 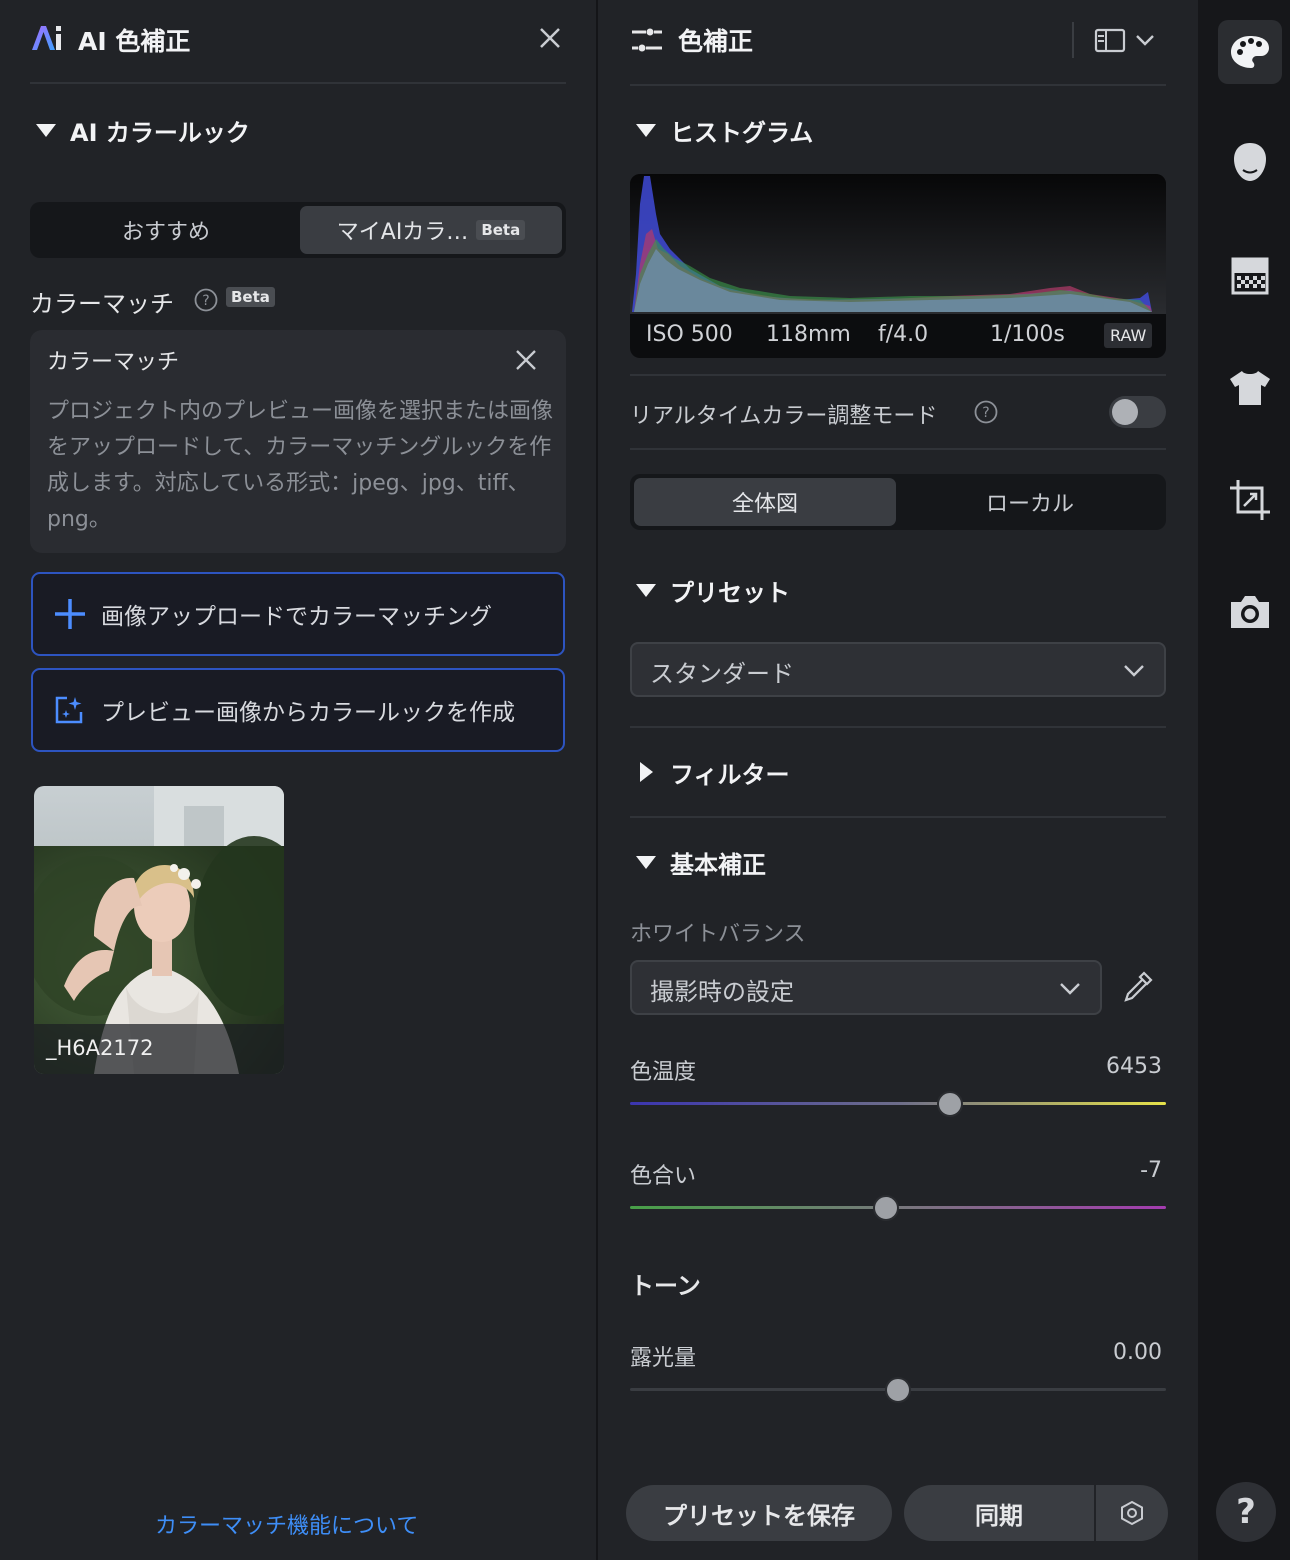 I want to click on section-title-filter: フィルター, so click(x=730, y=772).